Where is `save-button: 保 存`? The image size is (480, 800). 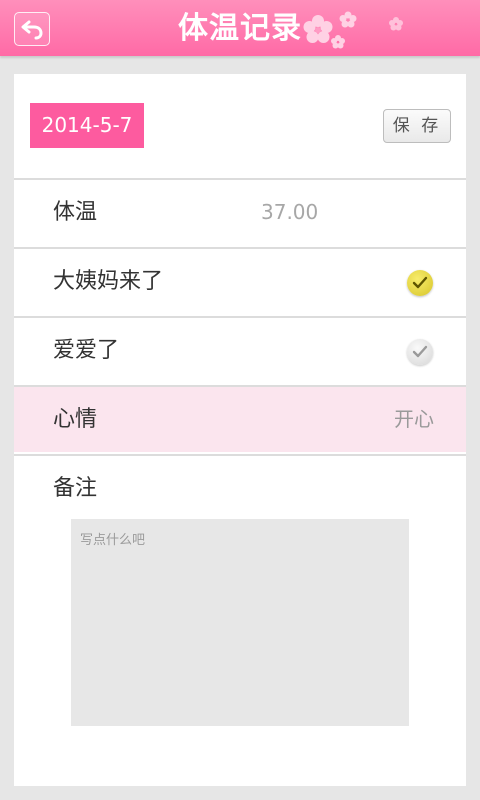 save-button: 保 存 is located at coordinates (417, 126).